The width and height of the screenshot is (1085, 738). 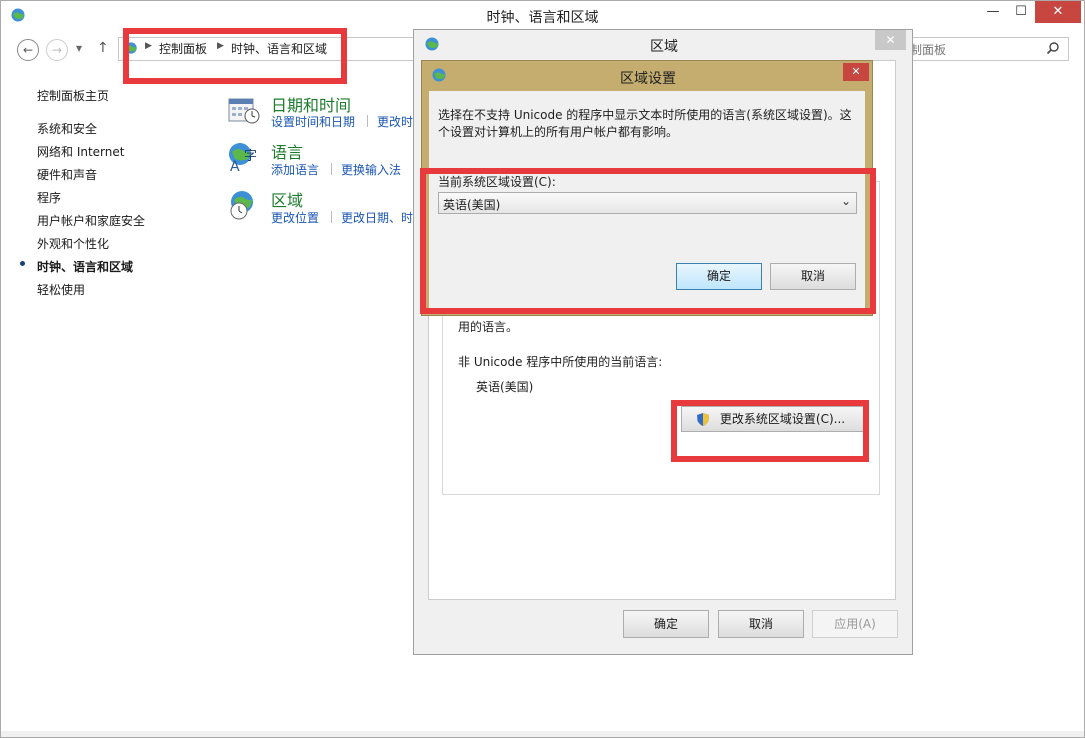 I want to click on window-title: 时钟、语言和区域, so click(x=542, y=18).